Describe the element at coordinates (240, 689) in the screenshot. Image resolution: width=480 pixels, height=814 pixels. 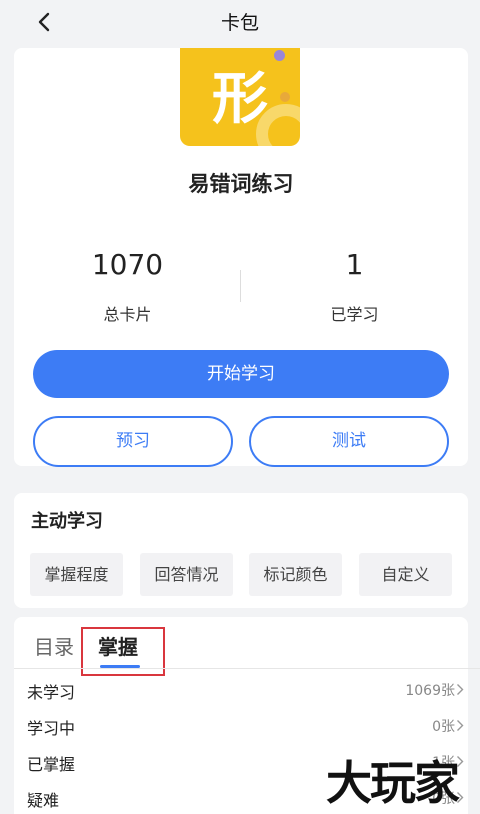
I see `list-item-unlearned: 未学习 1069张` at that location.